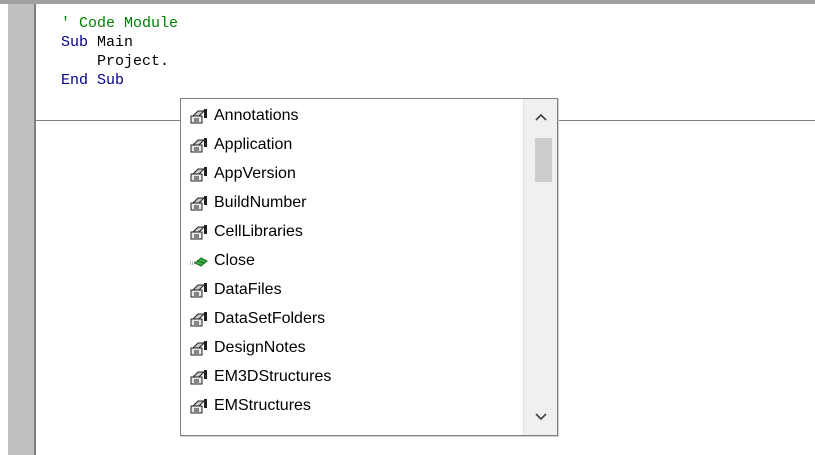  What do you see at coordinates (273, 376) in the screenshot?
I see `member-label: EM3DStructures` at bounding box center [273, 376].